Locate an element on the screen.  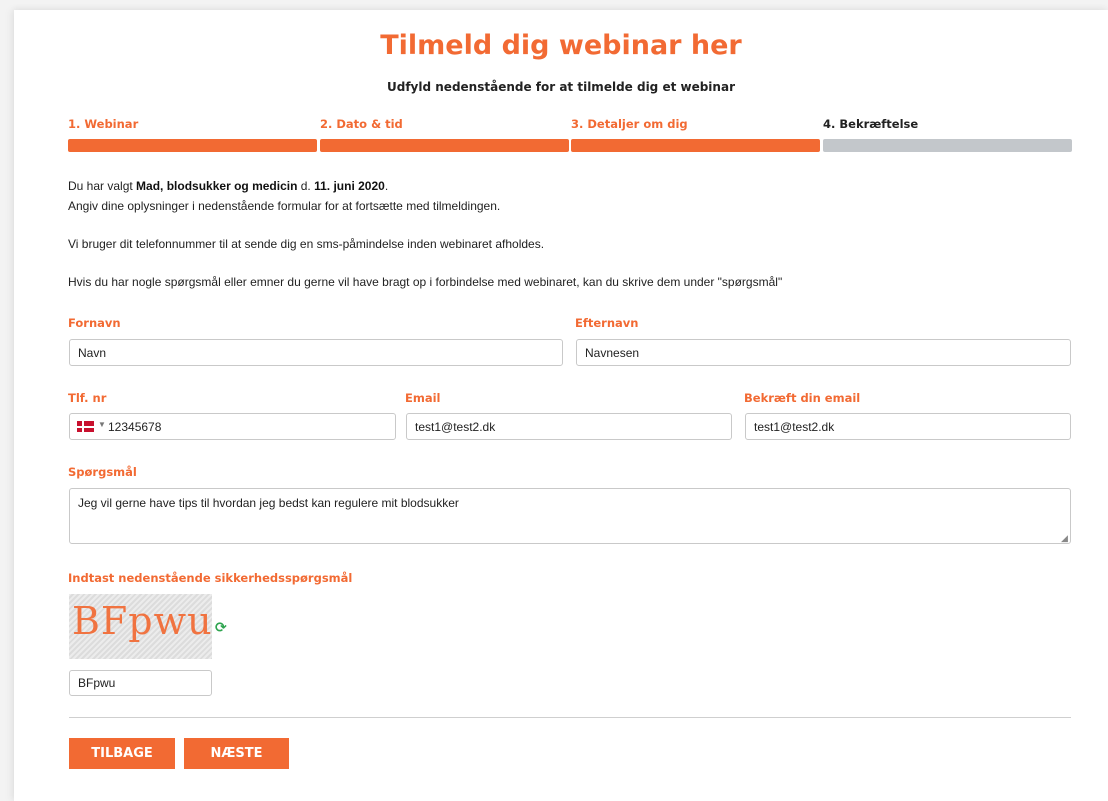
refresh-icon: ⟳ is located at coordinates (221, 627).